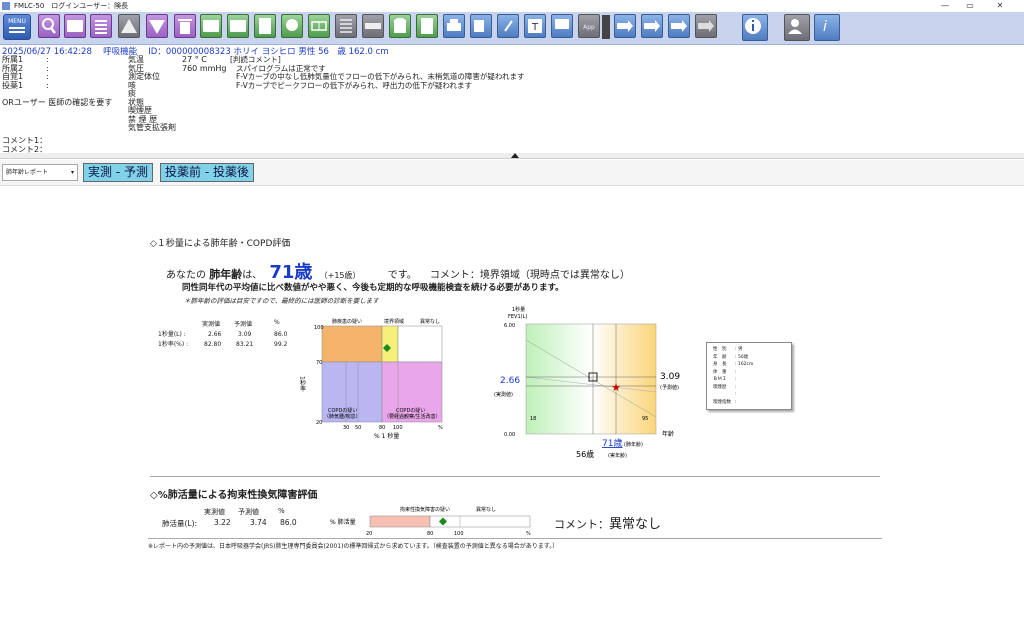  What do you see at coordinates (616, 387) in the screenshot?
I see `lung-age-star-icon: ★` at bounding box center [616, 387].